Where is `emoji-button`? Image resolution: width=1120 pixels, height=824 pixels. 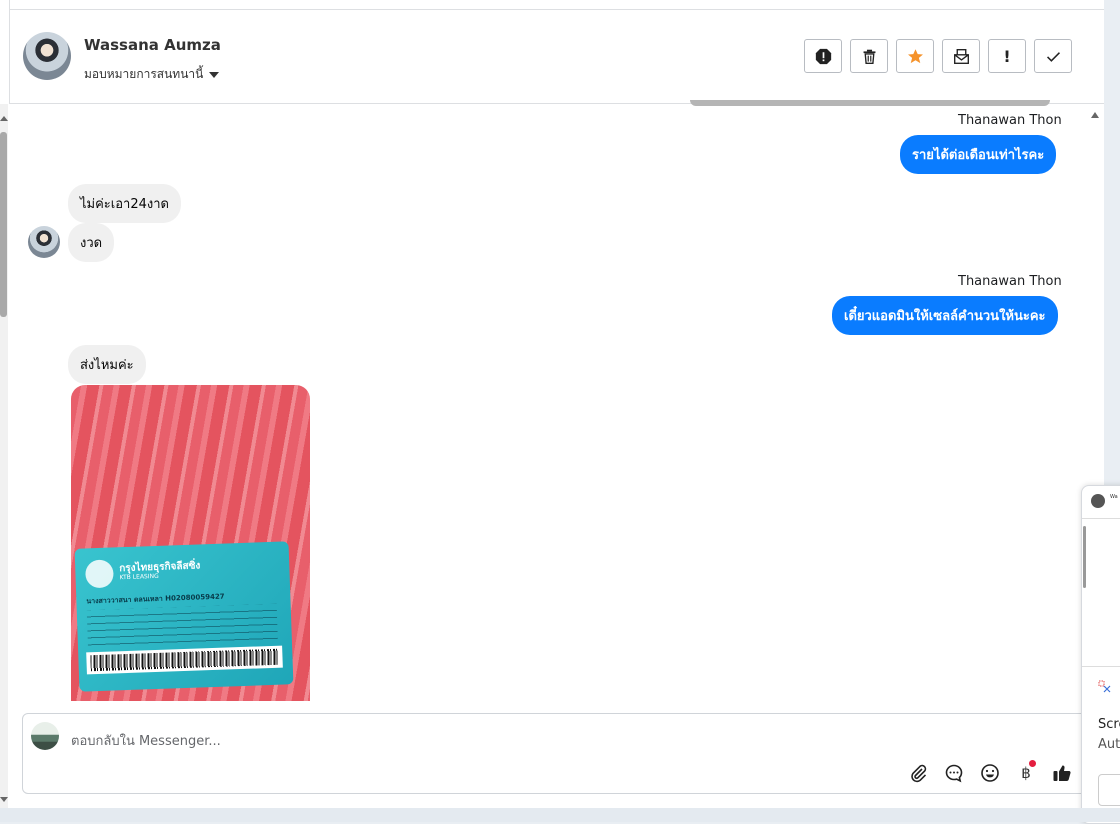 emoji-button is located at coordinates (990, 773).